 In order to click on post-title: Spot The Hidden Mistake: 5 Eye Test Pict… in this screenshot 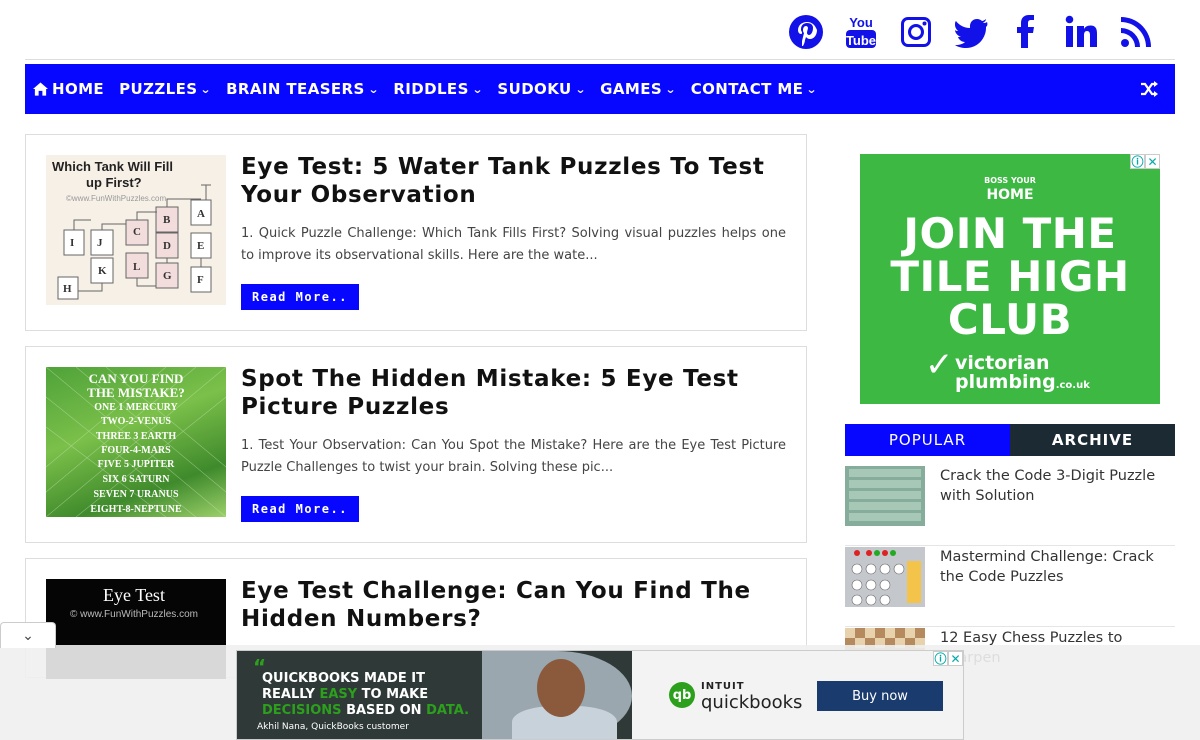, I will do `click(513, 393)`.